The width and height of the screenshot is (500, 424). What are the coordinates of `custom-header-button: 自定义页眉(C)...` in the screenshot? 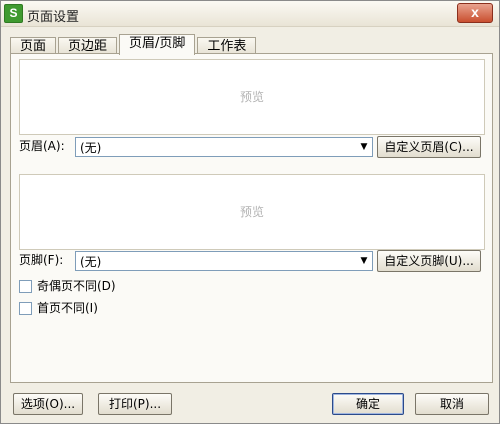 It's located at (429, 147).